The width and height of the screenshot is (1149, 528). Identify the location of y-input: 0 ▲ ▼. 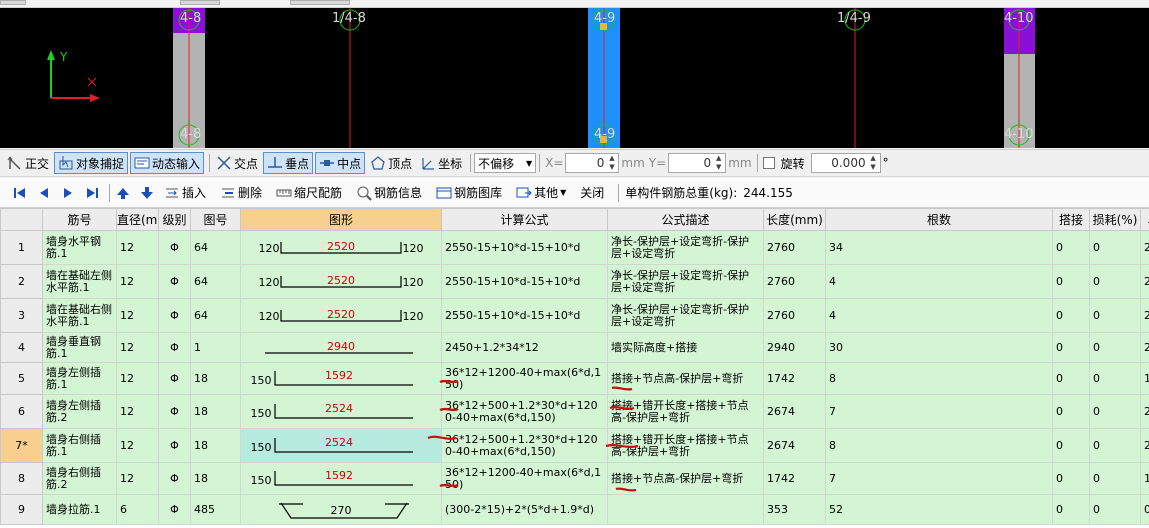
(697, 163).